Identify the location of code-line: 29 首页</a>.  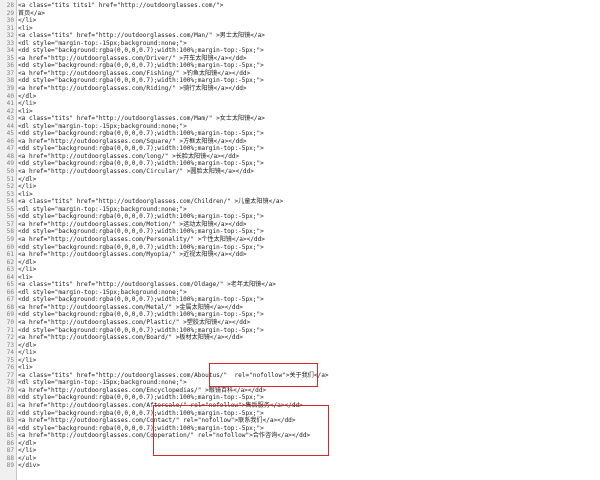
(300, 14).